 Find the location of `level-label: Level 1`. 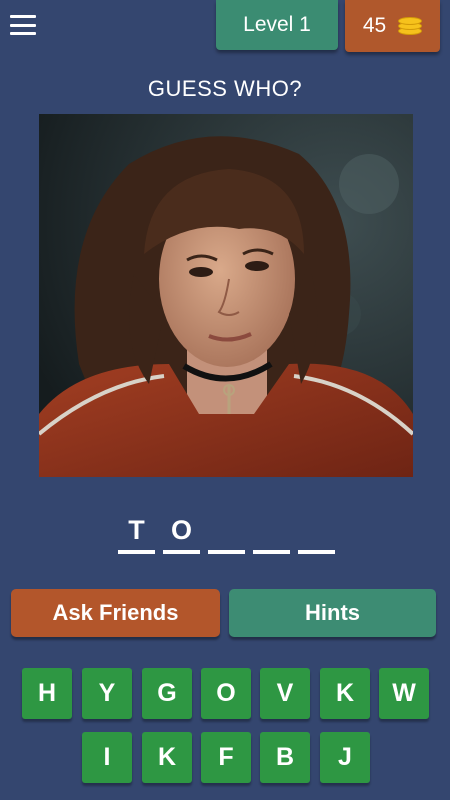

level-label: Level 1 is located at coordinates (277, 24).